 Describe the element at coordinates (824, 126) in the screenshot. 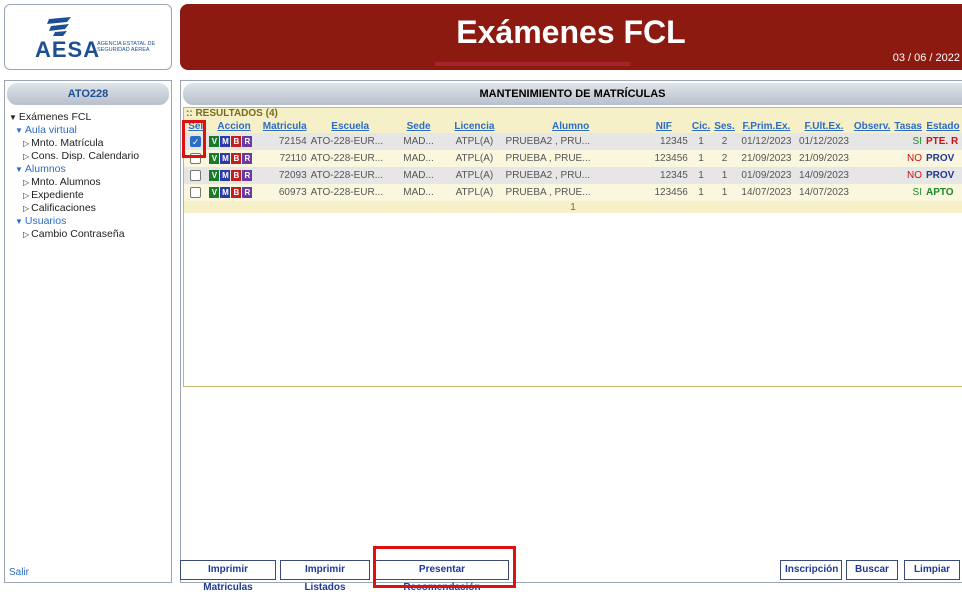

I see `col-fult: F.Ult.Ex.` at that location.